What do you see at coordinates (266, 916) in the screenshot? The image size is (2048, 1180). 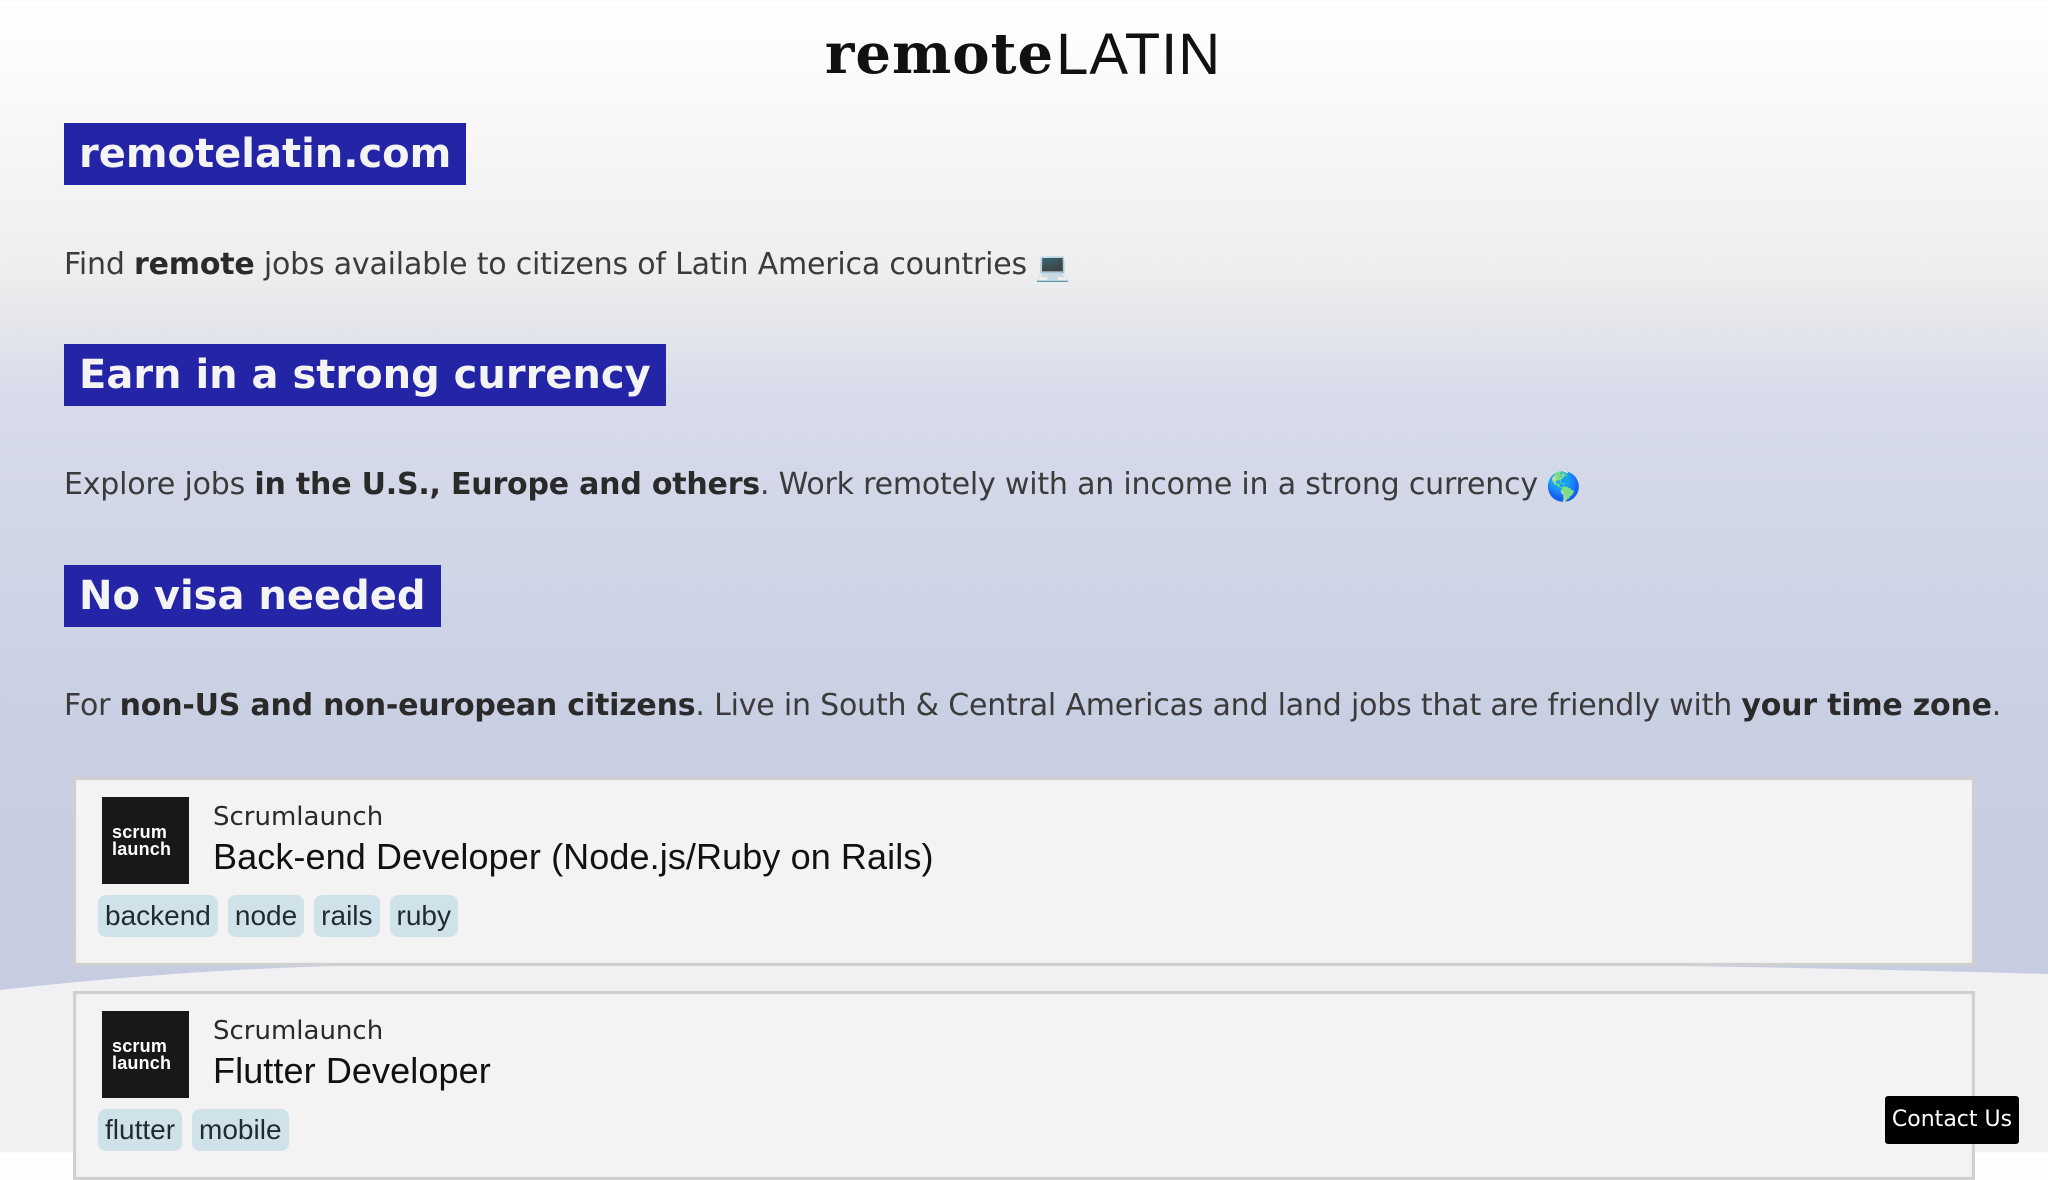 I see `tag-node: node` at bounding box center [266, 916].